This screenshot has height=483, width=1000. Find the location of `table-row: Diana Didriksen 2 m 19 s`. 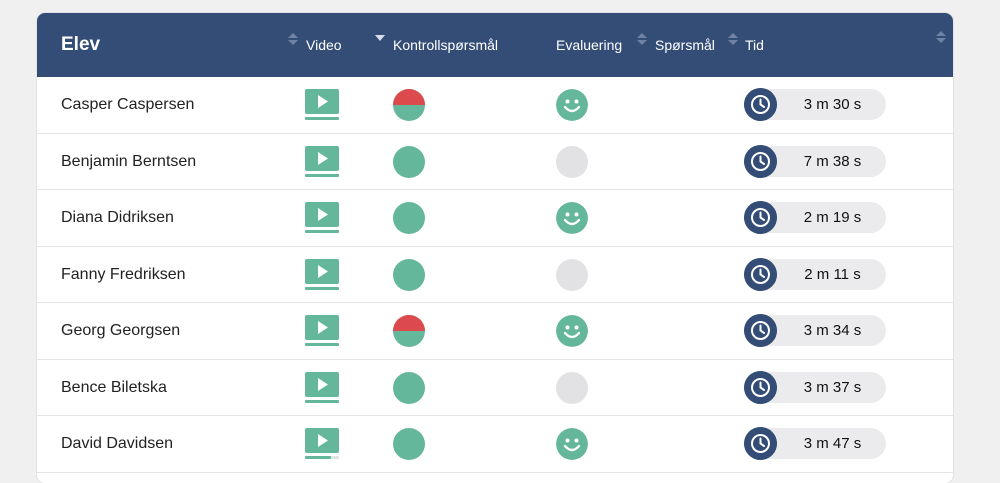

table-row: Diana Didriksen 2 m 19 s is located at coordinates (495, 218).